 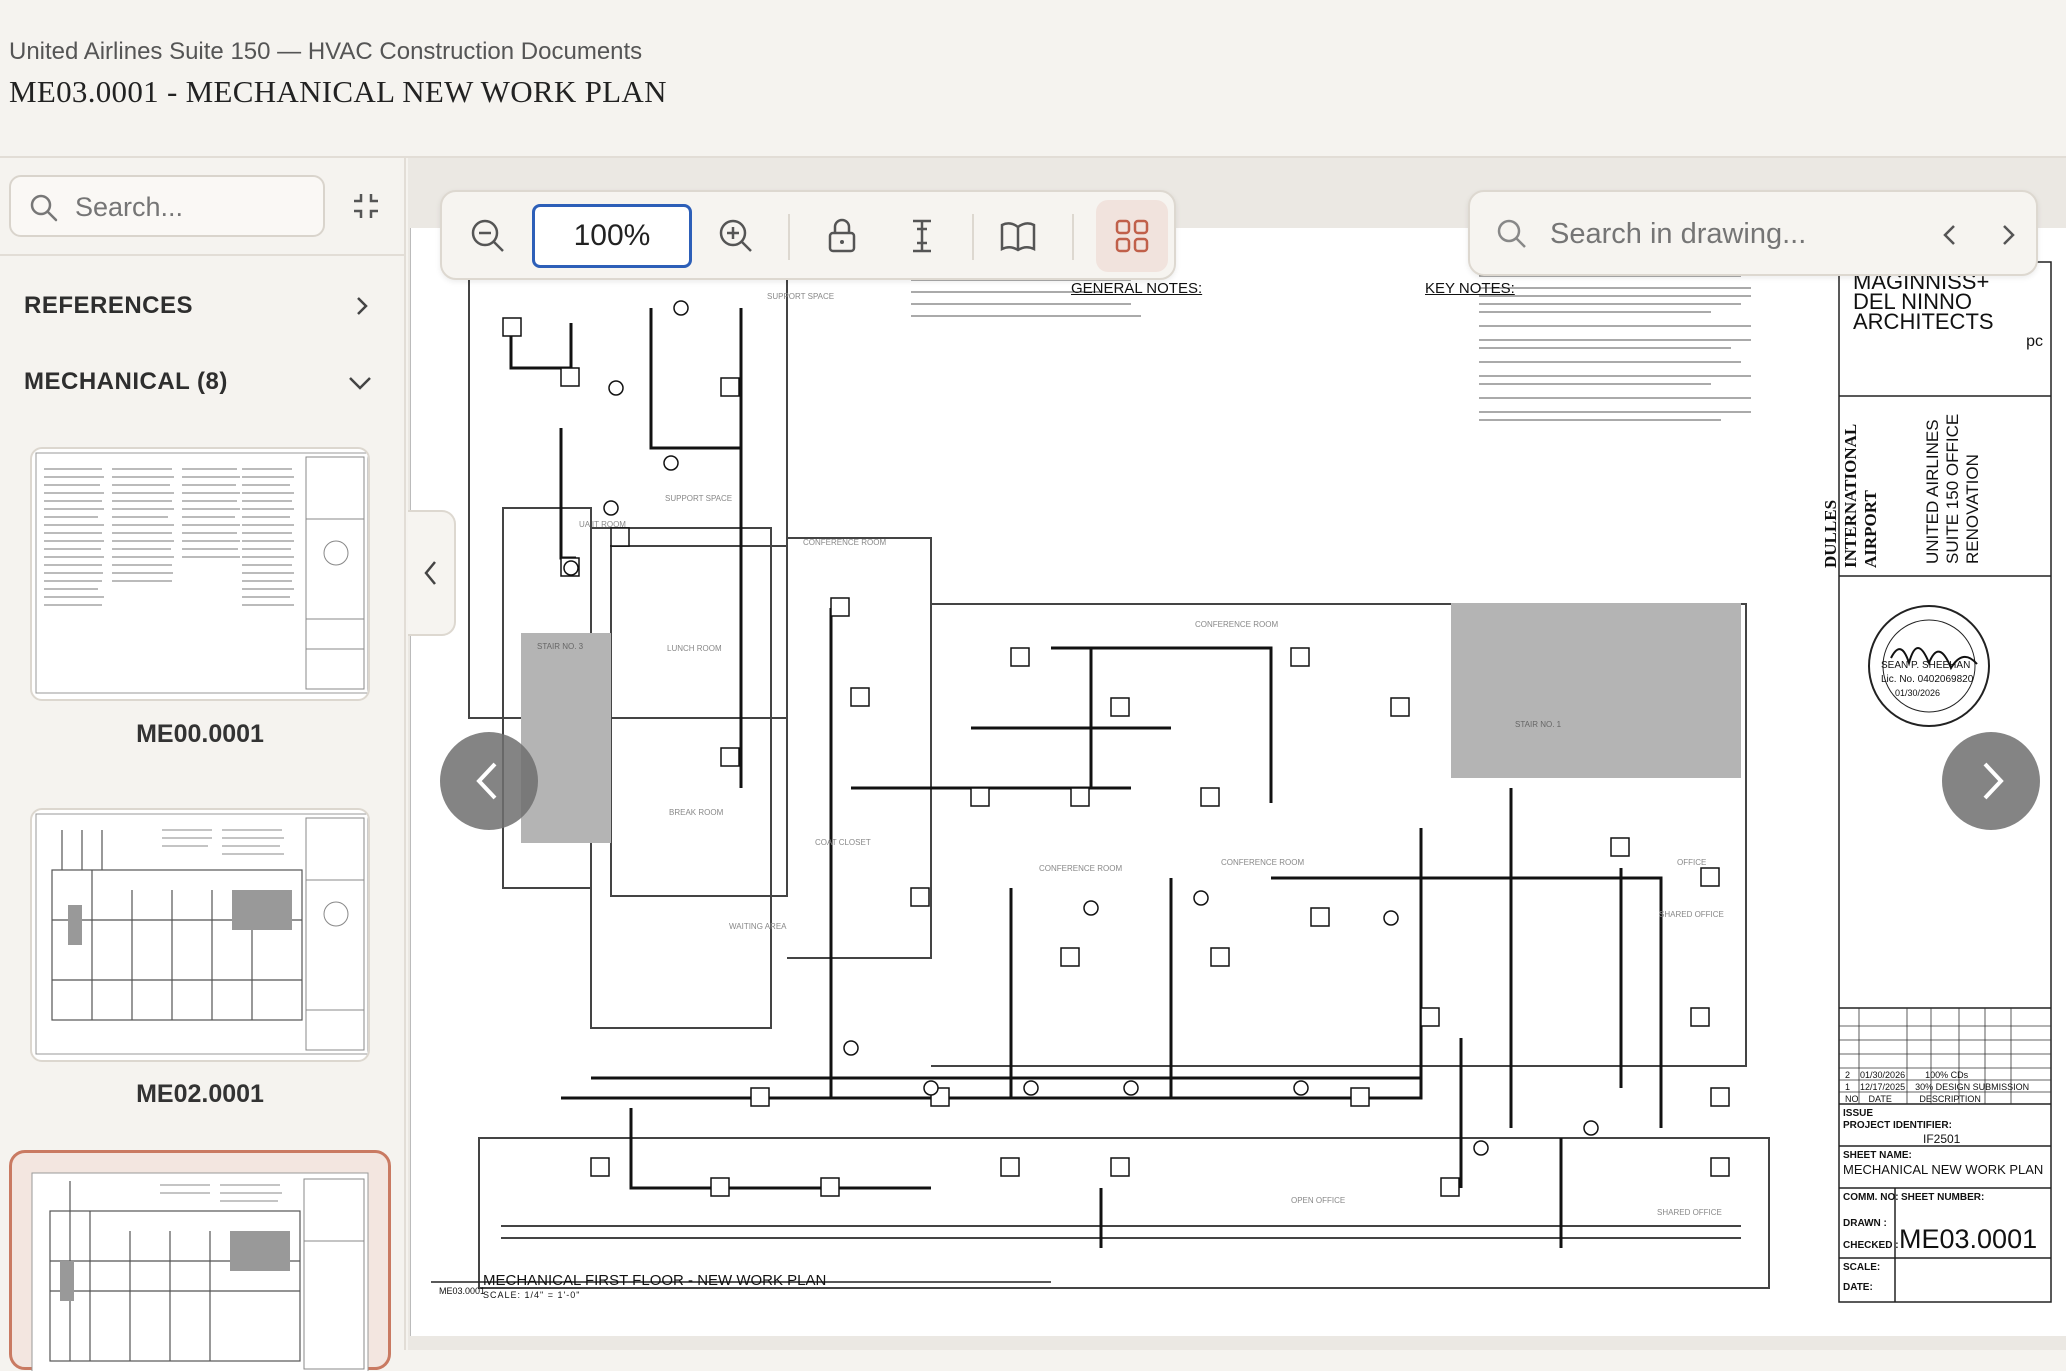 What do you see at coordinates (1927, 679) in the screenshot?
I see `seal-license: Lic. No. 0402069820` at bounding box center [1927, 679].